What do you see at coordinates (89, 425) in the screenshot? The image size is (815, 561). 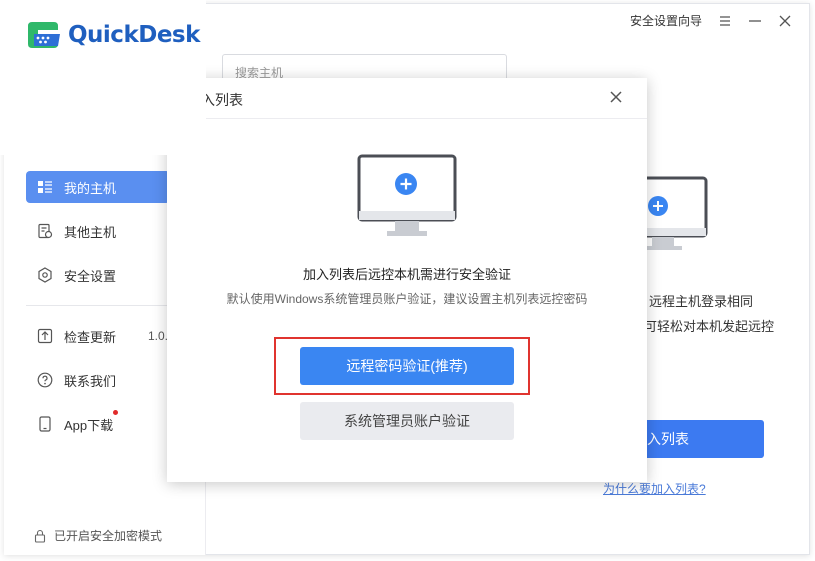 I see `sidebar-item-label: App下载` at bounding box center [89, 425].